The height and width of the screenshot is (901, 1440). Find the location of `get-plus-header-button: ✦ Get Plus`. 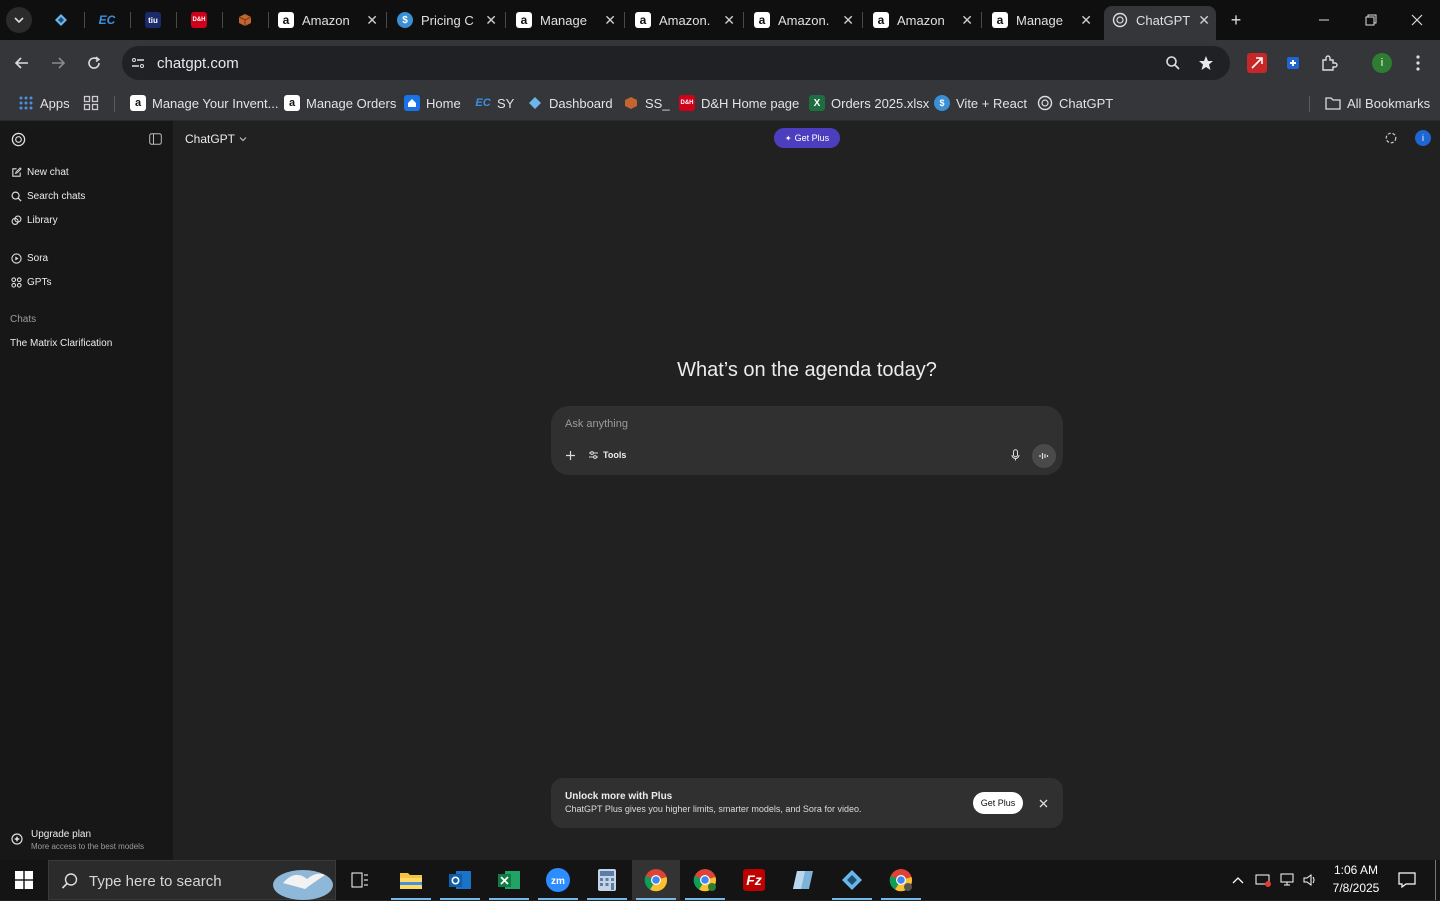

get-plus-header-button: ✦ Get Plus is located at coordinates (807, 138).